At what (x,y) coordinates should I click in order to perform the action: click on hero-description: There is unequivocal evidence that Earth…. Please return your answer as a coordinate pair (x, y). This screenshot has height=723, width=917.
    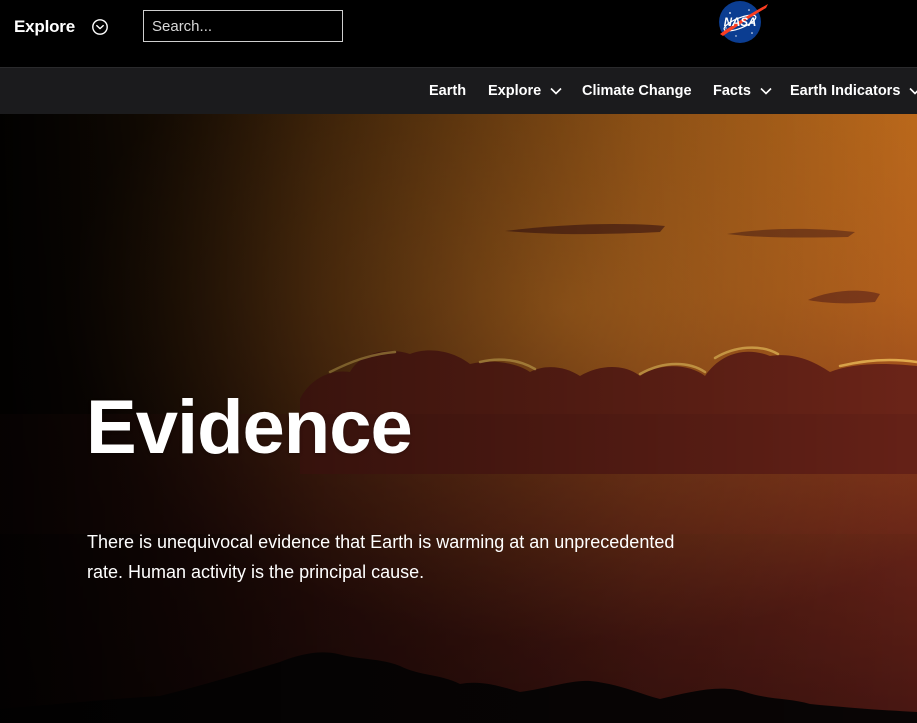
    Looking at the image, I should click on (381, 557).